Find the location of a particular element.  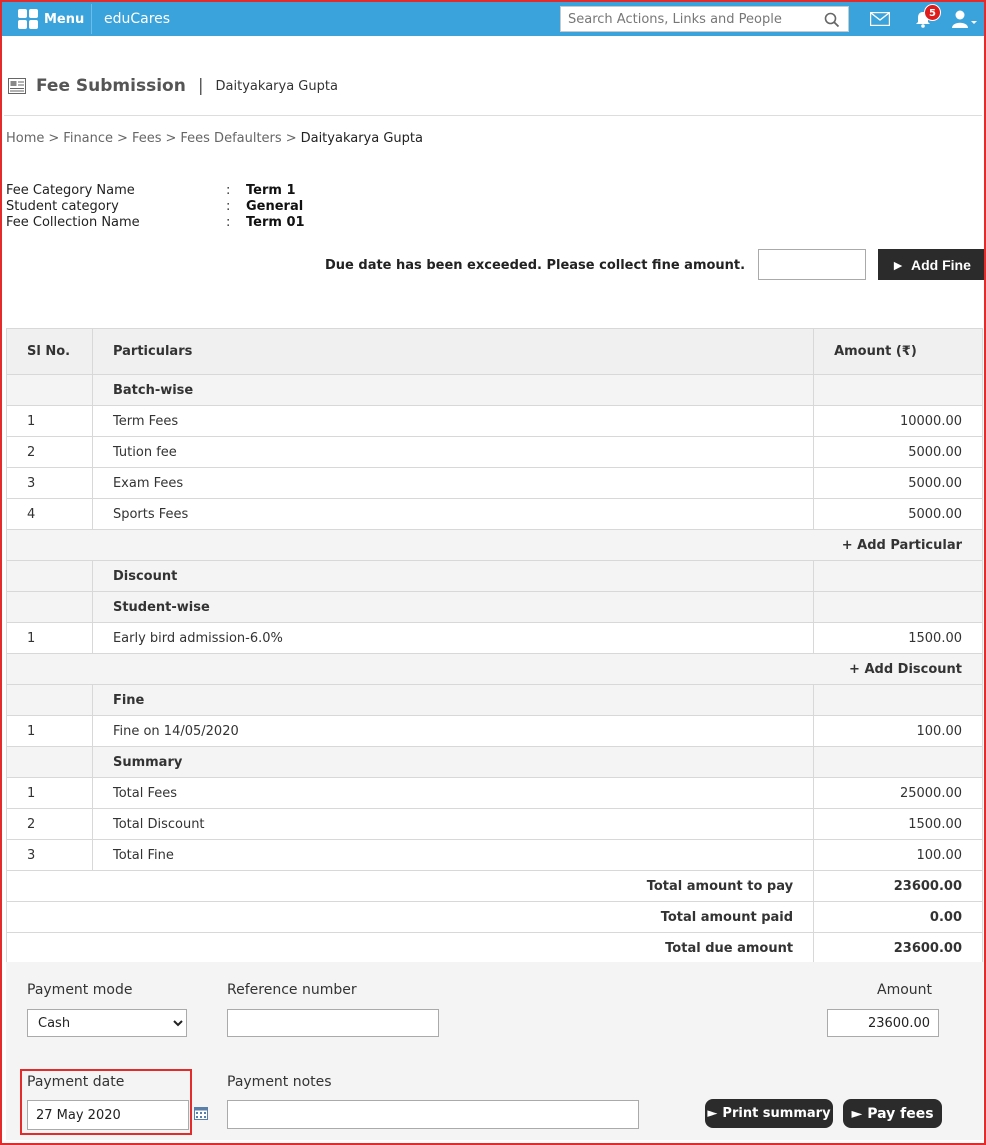

page-header: Fee Submission | Daityakarya Gupta is located at coordinates (173, 86).